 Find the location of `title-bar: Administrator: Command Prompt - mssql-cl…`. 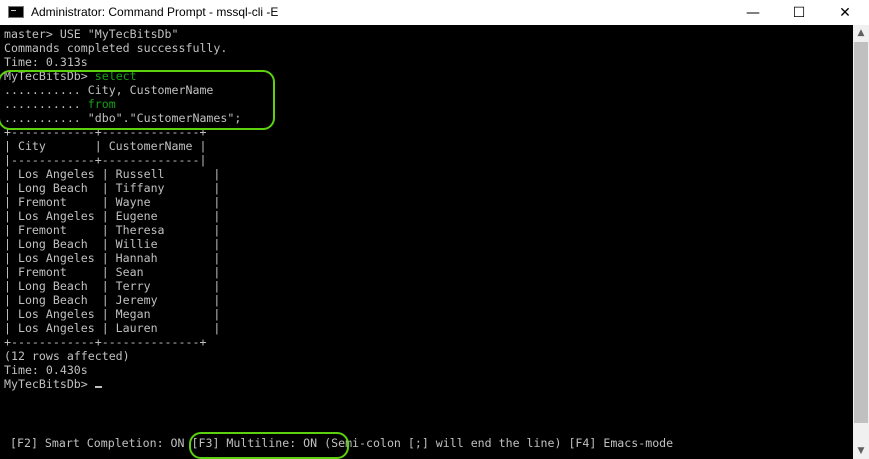

title-bar: Administrator: Command Prompt - mssql-cl… is located at coordinates (434, 12).